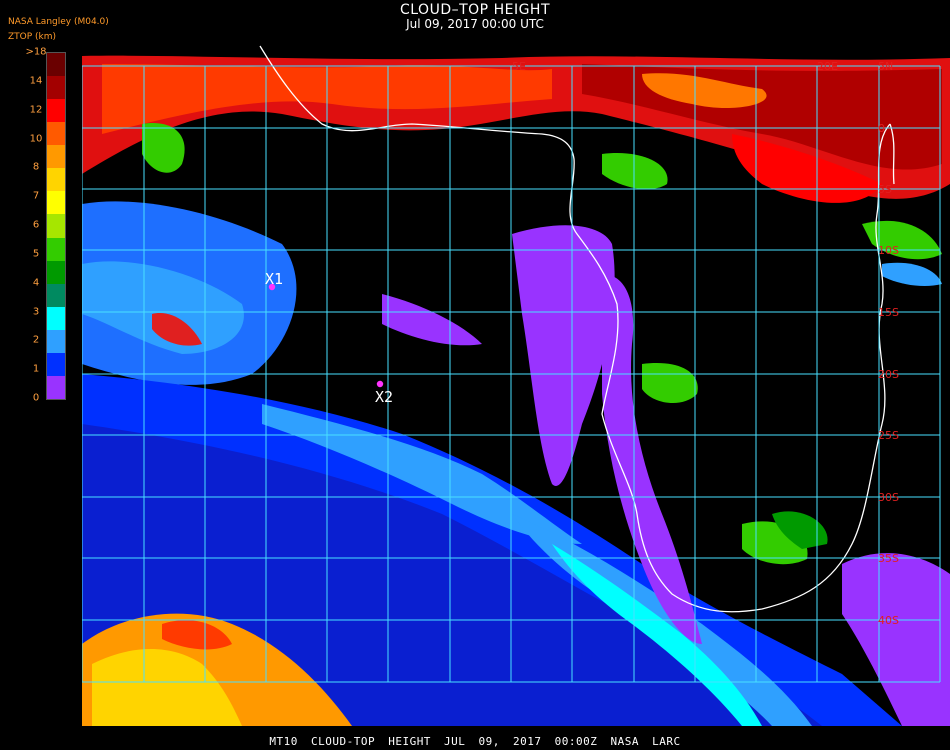 This screenshot has height=750, width=950. What do you see at coordinates (36, 52) in the screenshot?
I see `legend-tick-label: >18` at bounding box center [36, 52].